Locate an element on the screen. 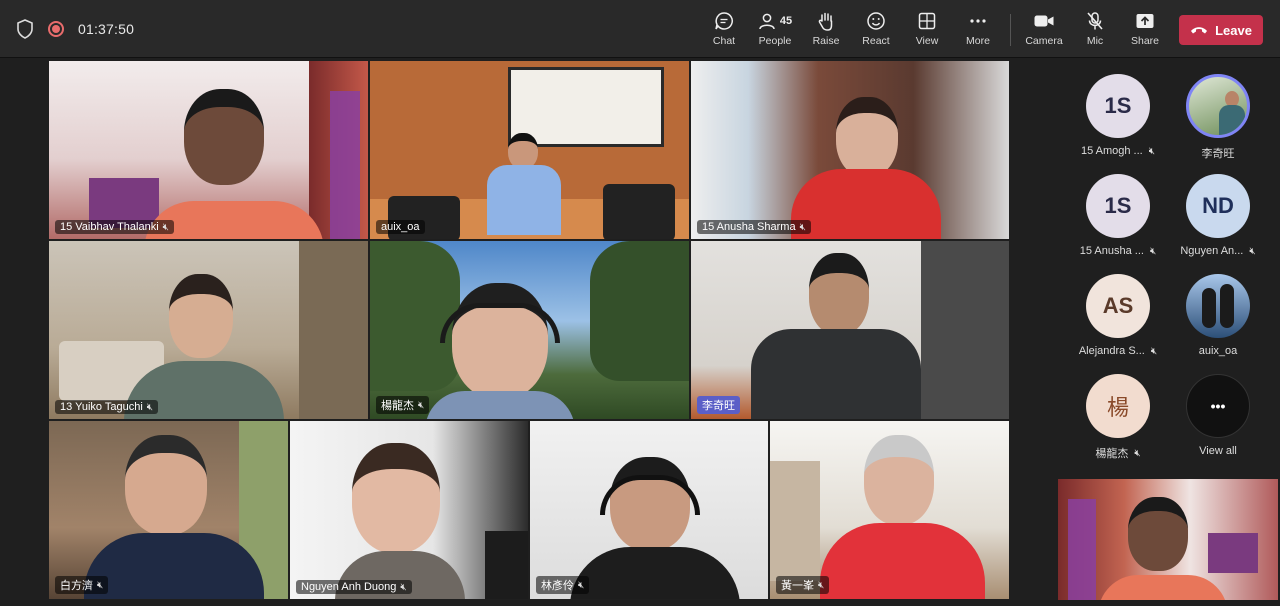 The width and height of the screenshot is (1280, 606). mic-label: Mic is located at coordinates (1095, 41).